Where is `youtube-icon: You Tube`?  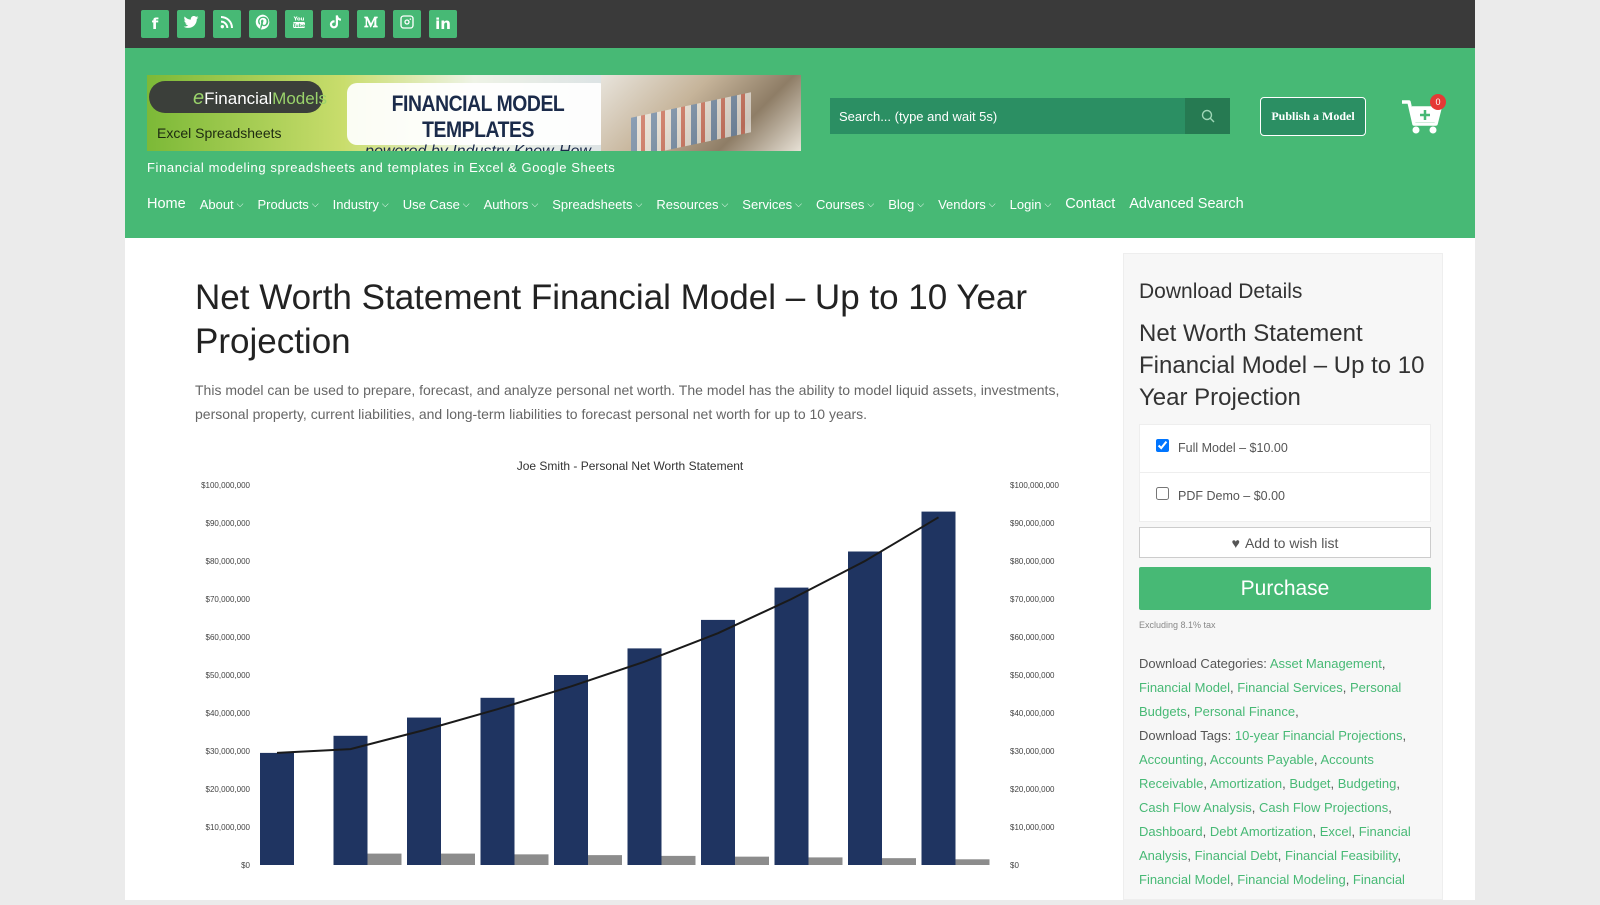 youtube-icon: You Tube is located at coordinates (299, 24).